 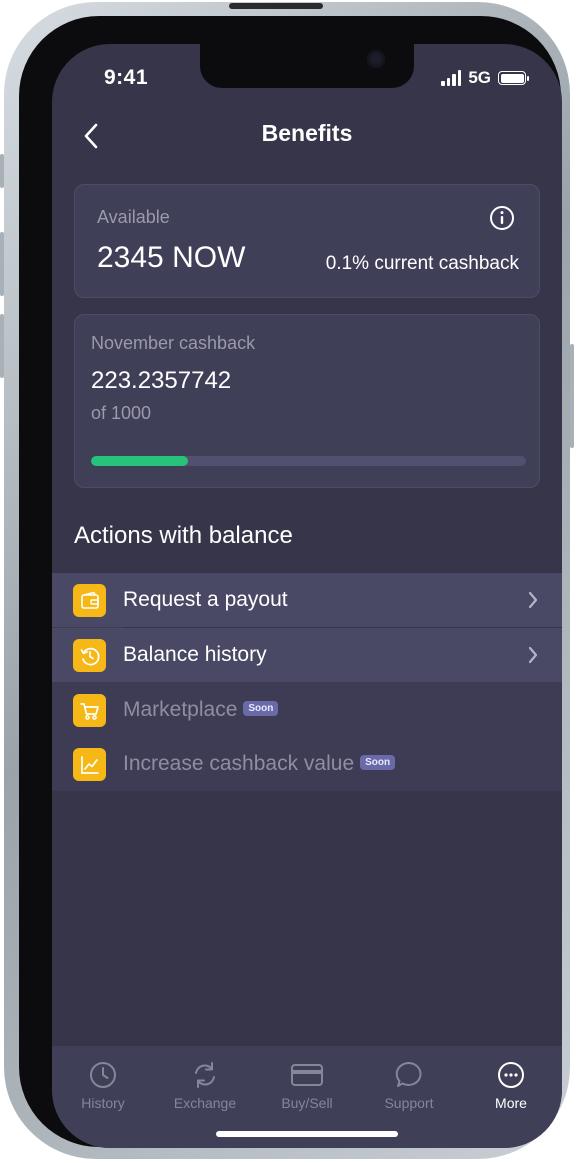 What do you see at coordinates (307, 710) in the screenshot?
I see `action-marketplace: Marketplace Soon` at bounding box center [307, 710].